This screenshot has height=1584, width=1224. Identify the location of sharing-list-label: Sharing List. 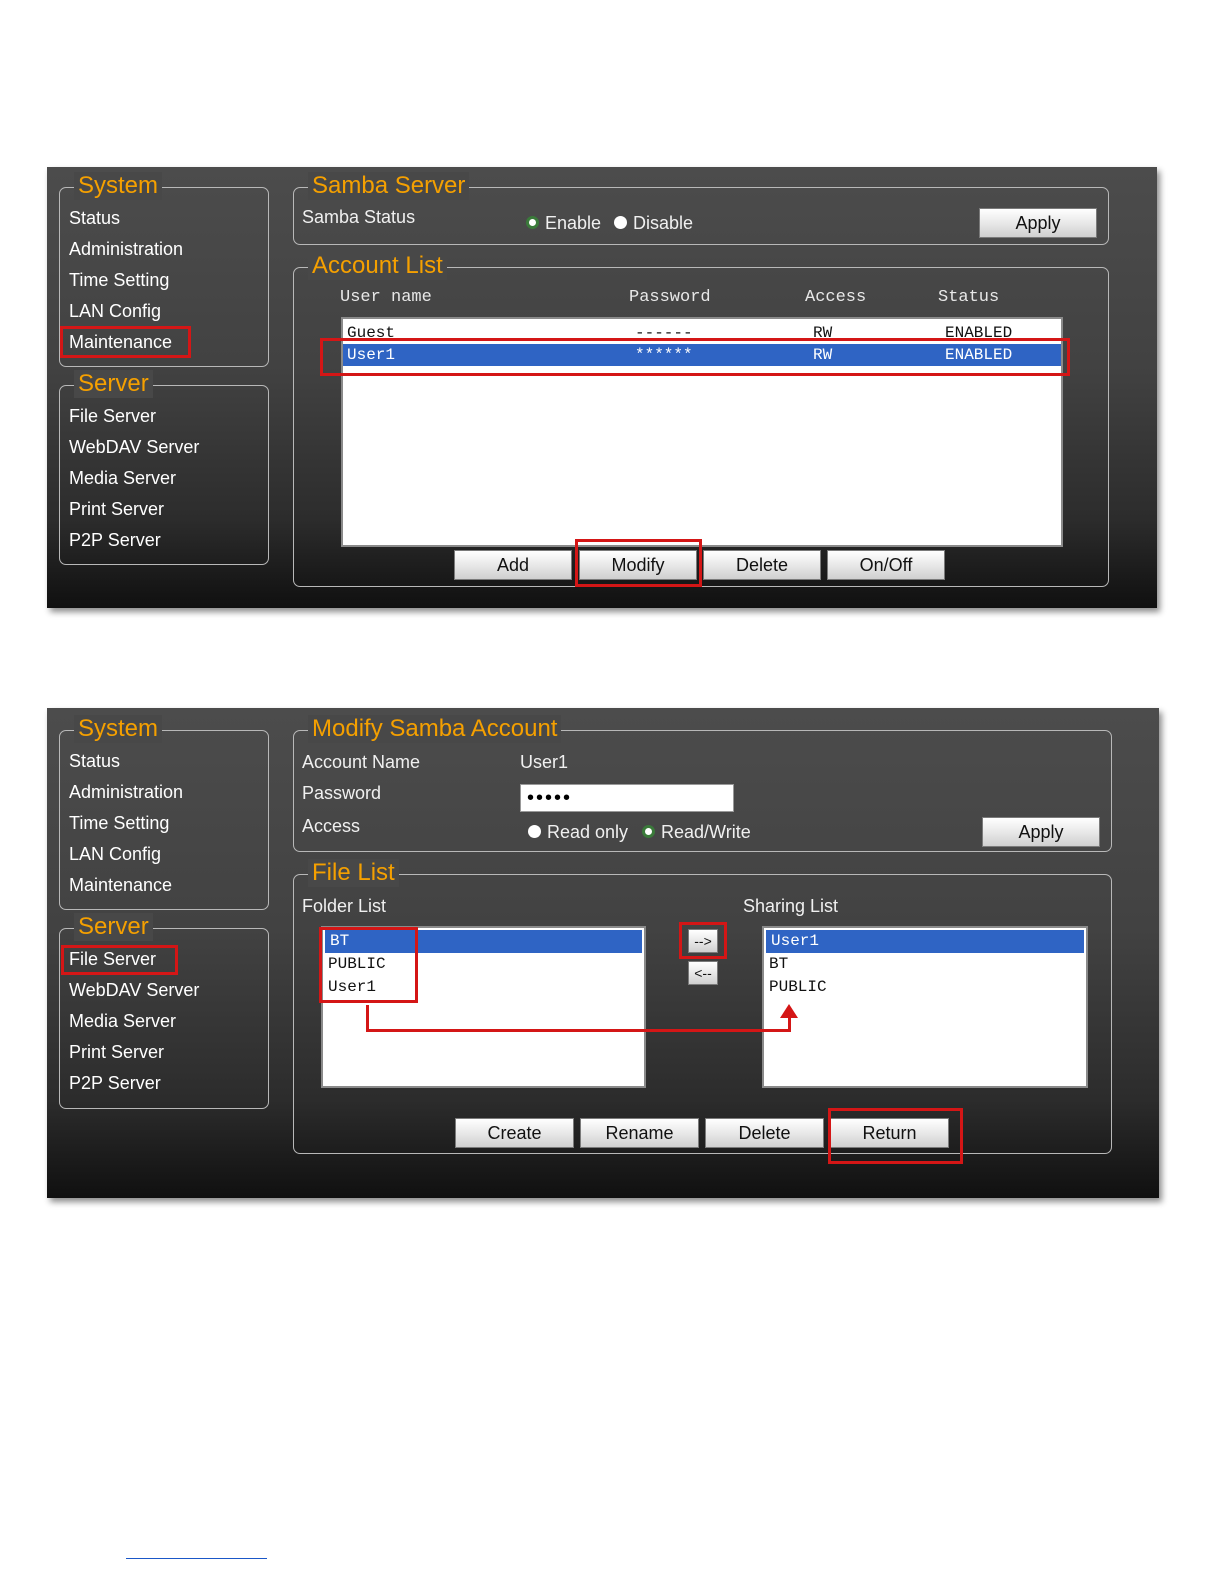
(791, 906).